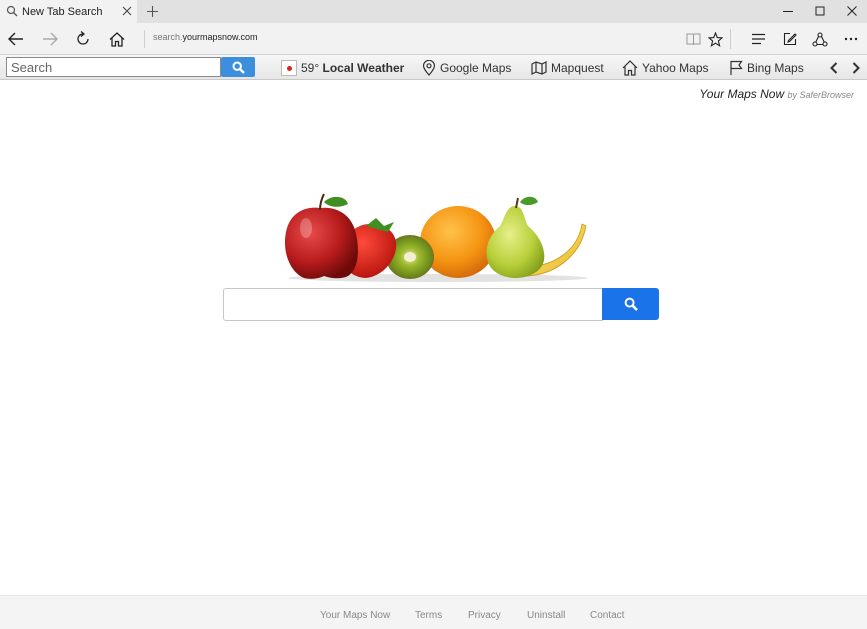 Image resolution: width=867 pixels, height=629 pixels. I want to click on address-domain: yourmapsnow.com, so click(220, 37).